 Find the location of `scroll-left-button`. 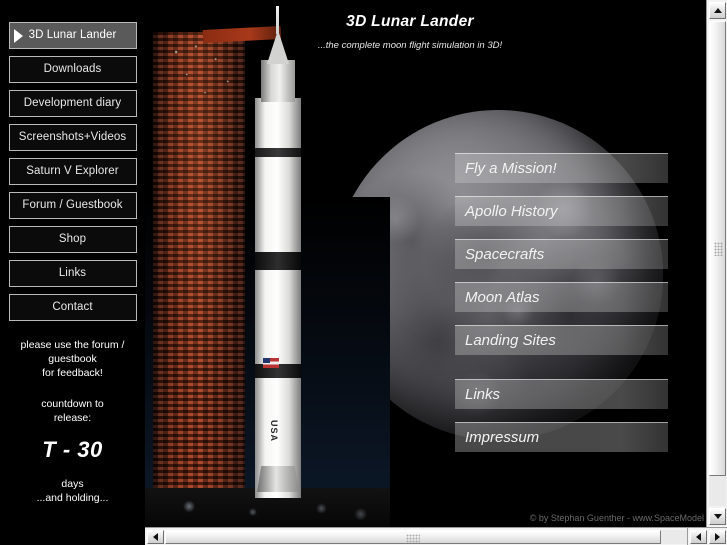

scroll-left-button is located at coordinates (155, 537).